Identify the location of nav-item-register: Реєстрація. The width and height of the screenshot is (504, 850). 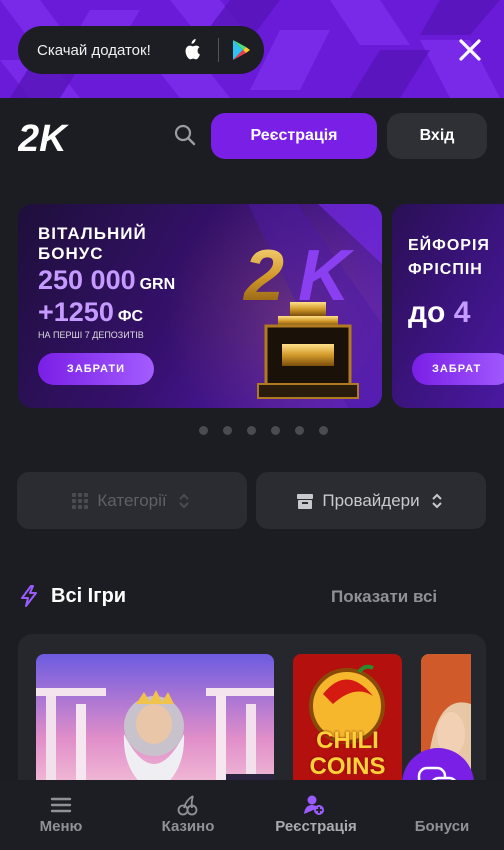
(314, 815).